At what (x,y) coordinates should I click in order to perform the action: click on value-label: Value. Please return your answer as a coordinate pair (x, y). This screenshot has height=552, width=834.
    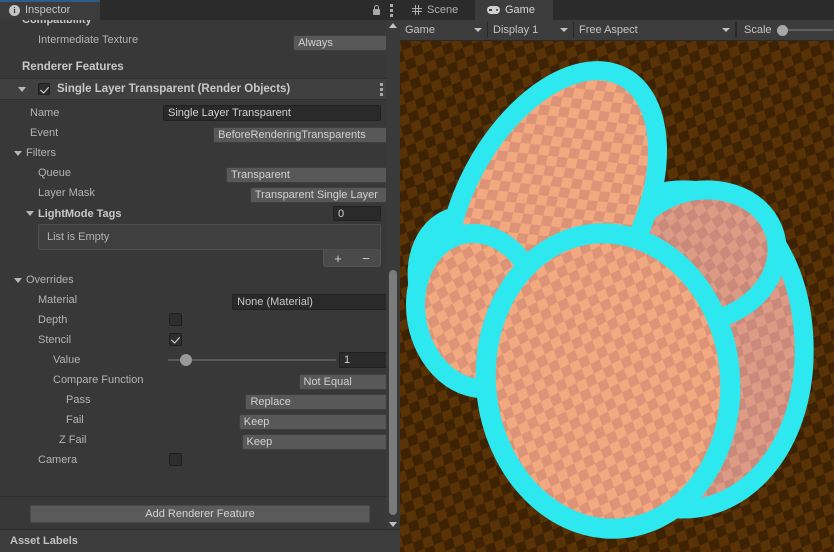
    Looking at the image, I should click on (67, 360).